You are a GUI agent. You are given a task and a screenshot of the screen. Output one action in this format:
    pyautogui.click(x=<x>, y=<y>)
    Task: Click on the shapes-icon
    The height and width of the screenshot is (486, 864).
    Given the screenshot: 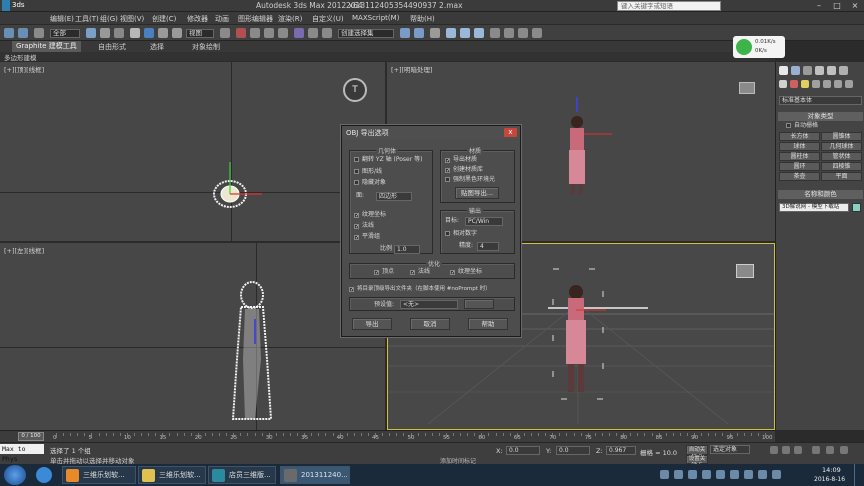 What is the action you would take?
    pyautogui.click(x=794, y=84)
    